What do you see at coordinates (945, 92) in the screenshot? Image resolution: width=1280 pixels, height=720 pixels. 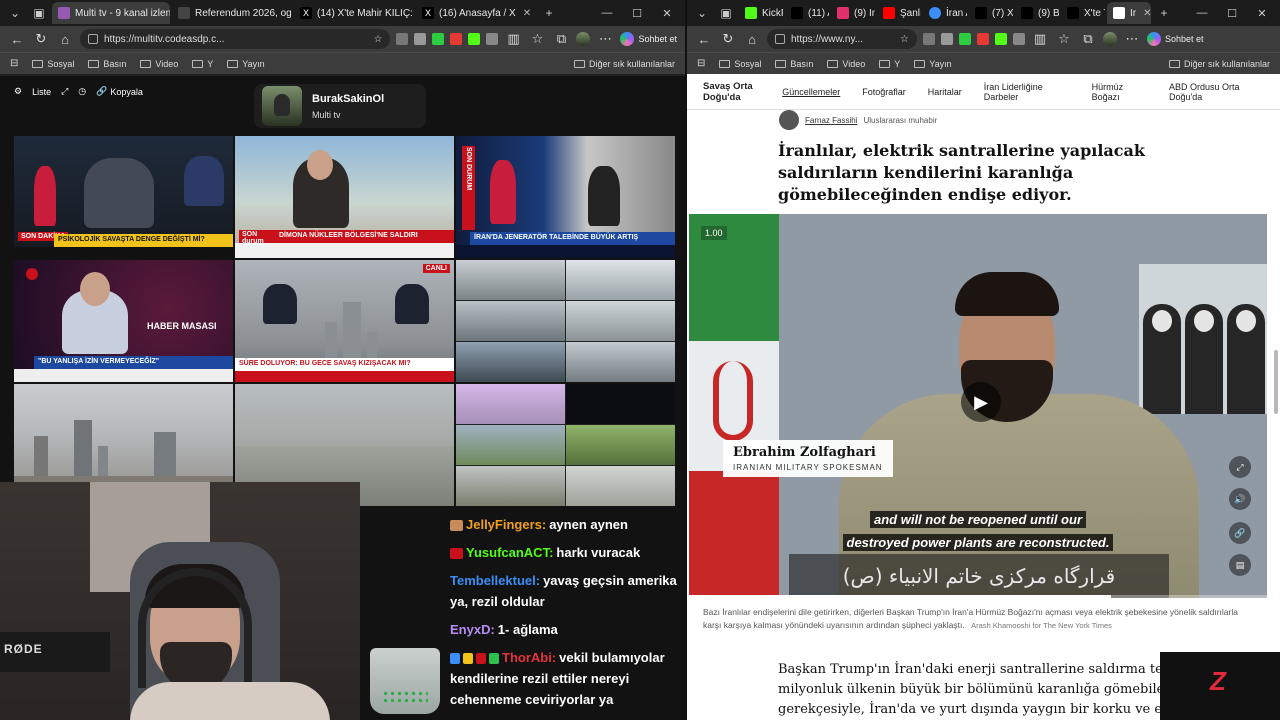 I see `nav-link-maps: Haritalar` at bounding box center [945, 92].